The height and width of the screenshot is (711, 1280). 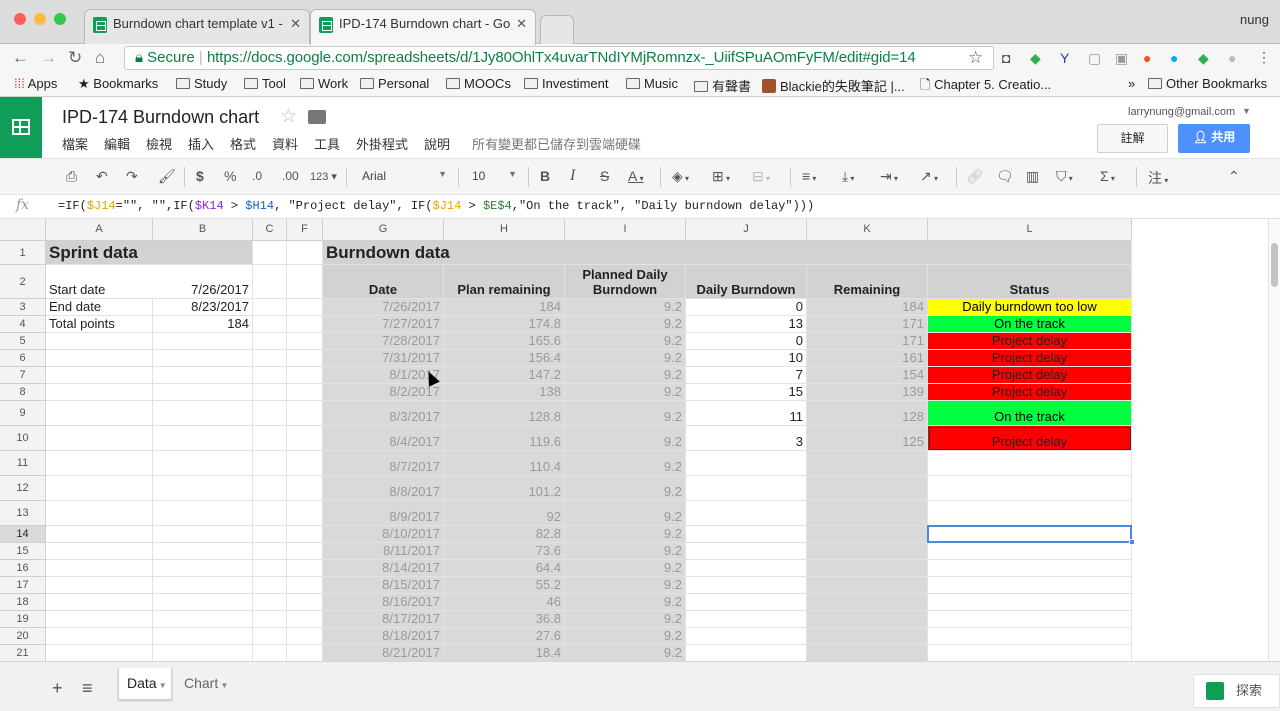 What do you see at coordinates (394, 83) in the screenshot?
I see `bookmark-folder-personal: Personal` at bounding box center [394, 83].